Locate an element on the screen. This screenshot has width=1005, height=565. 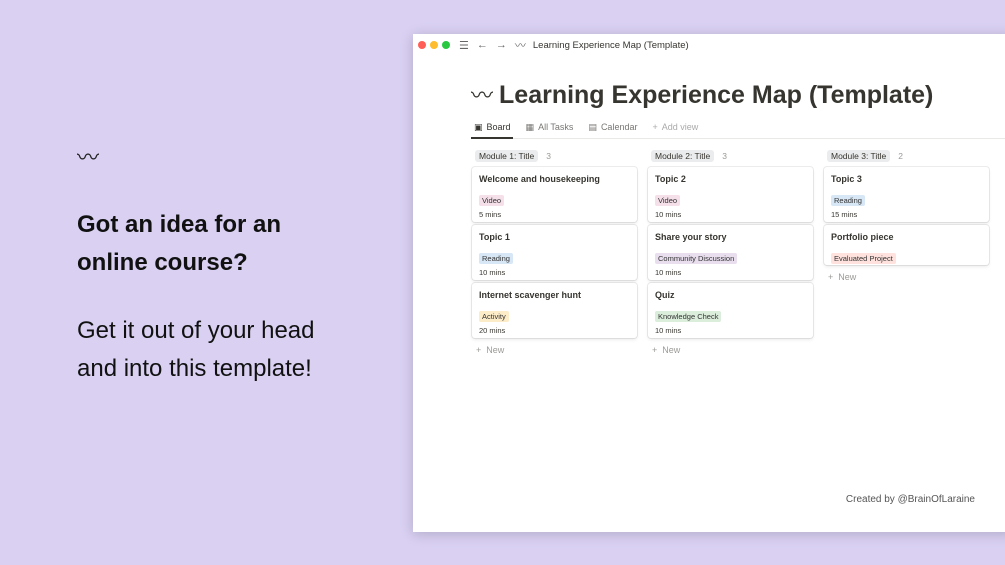
page-squiggle-icon: 〰 is located at coordinates (520, 46).